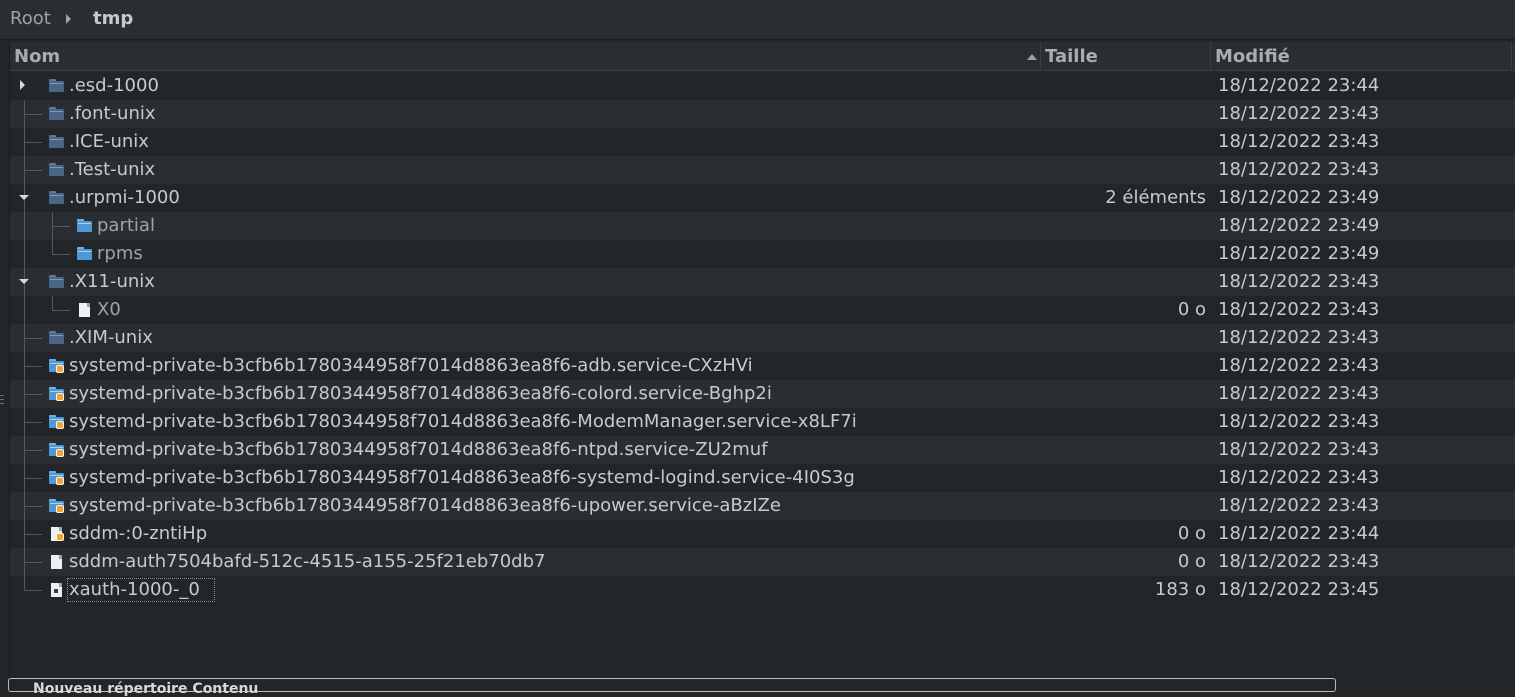 This screenshot has width=1515, height=697. Describe the element at coordinates (1361, 56) in the screenshot. I see `column-modified: Modifié` at that location.